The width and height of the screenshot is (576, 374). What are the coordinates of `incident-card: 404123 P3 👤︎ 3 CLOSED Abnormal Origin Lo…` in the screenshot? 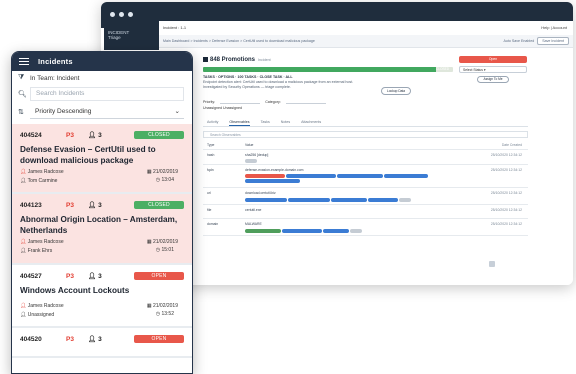 It's located at (102, 229).